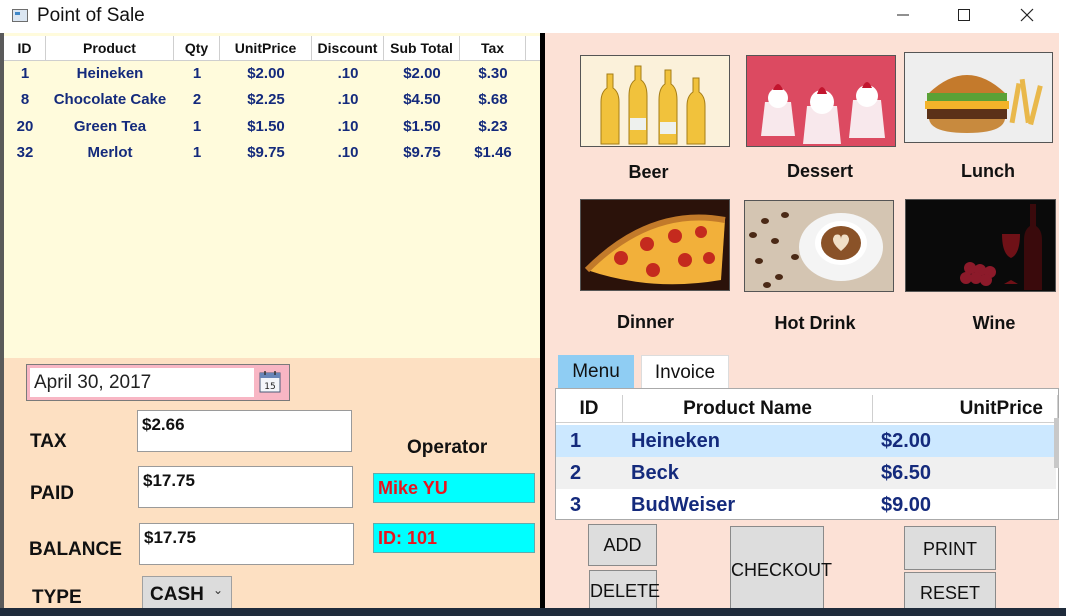 The height and width of the screenshot is (616, 1066). What do you see at coordinates (596, 371) in the screenshot?
I see `tab-menu: Menu` at bounding box center [596, 371].